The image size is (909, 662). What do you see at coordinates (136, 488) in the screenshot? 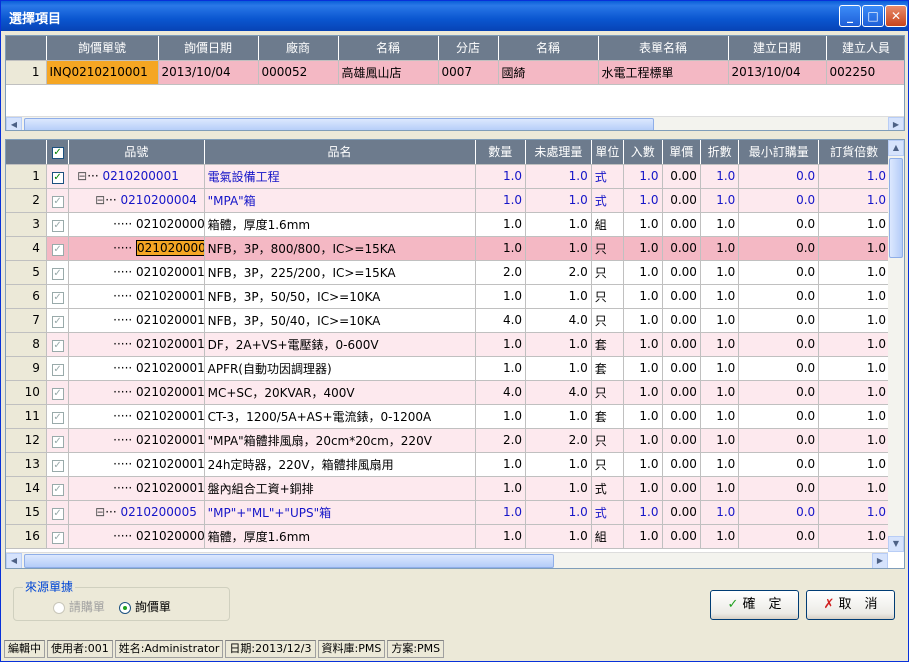
I see `item-code-cell: ····· 0210200019` at bounding box center [136, 488].